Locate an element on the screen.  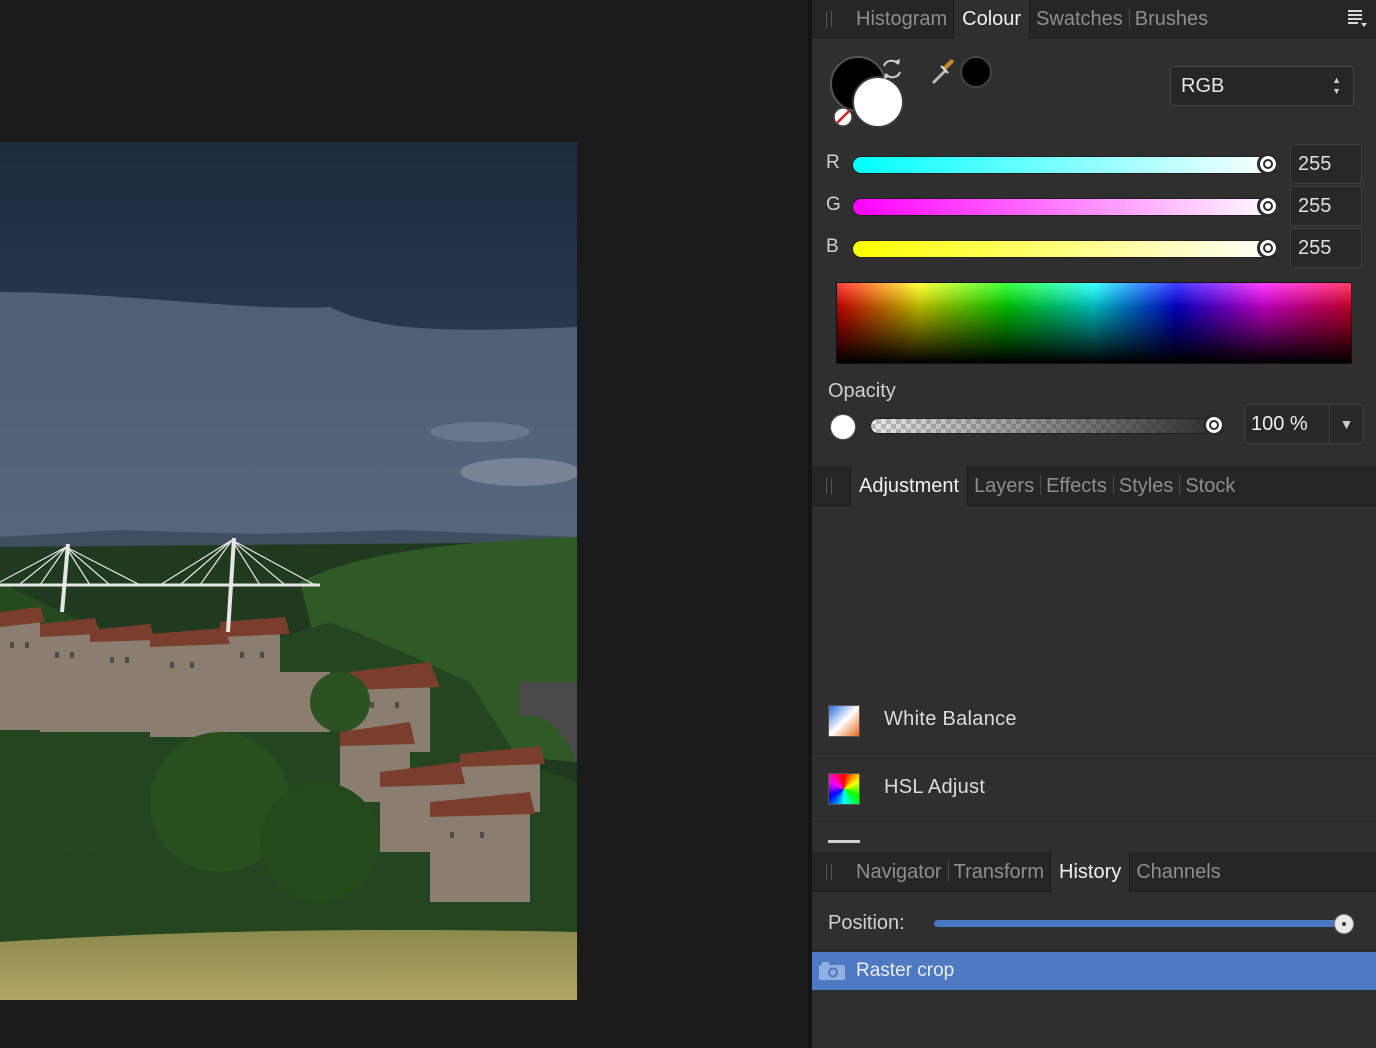
adjustment-tabbar: Adjustment Layers Effects Styles Stock is located at coordinates (1094, 486).